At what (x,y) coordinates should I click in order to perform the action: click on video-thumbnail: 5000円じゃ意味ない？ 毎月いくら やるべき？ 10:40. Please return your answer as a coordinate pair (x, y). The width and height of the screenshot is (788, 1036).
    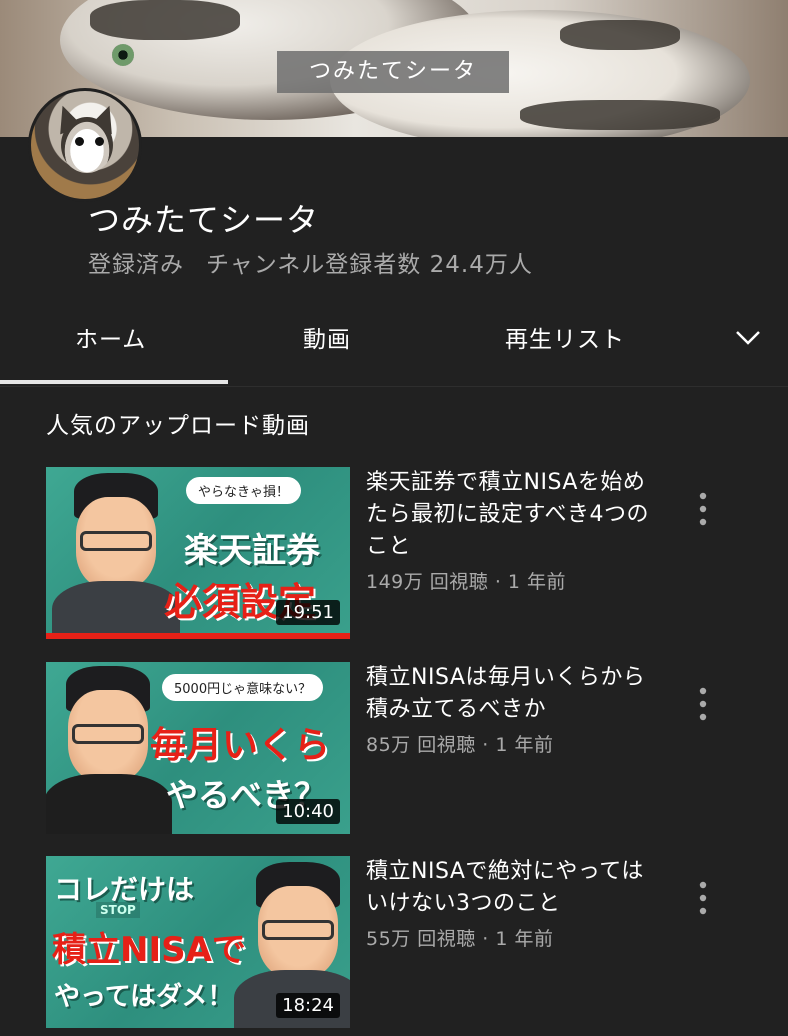
    Looking at the image, I should click on (198, 748).